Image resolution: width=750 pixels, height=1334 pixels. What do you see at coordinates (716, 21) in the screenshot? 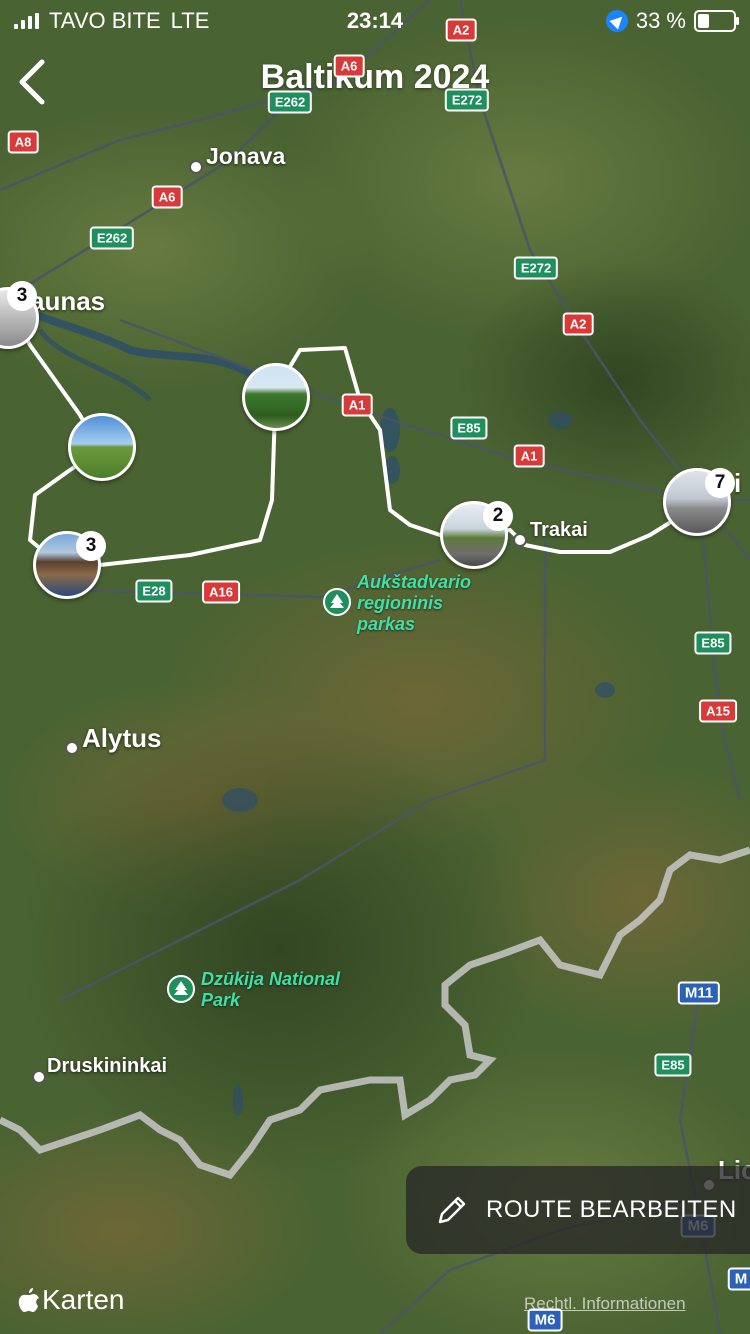
I see `battery-icon` at bounding box center [716, 21].